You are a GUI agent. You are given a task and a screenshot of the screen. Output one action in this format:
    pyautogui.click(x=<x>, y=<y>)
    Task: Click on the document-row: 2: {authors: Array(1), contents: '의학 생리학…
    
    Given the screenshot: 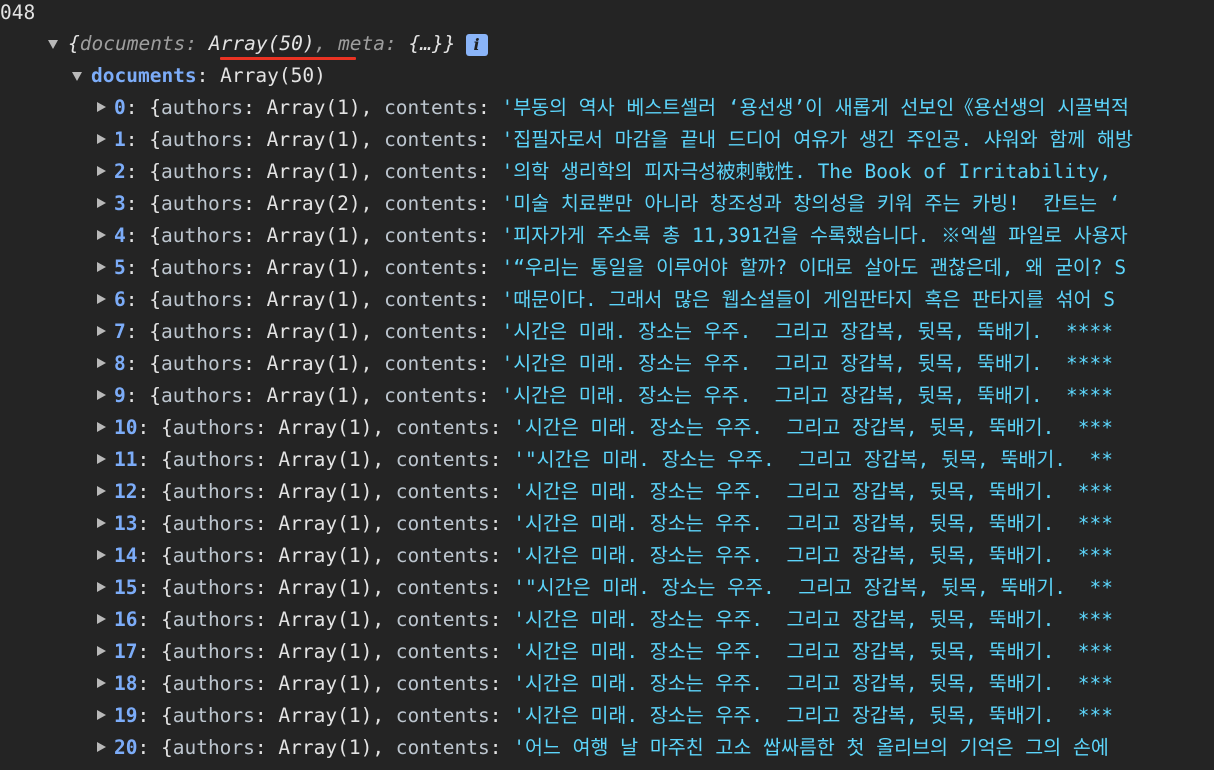 What is the action you would take?
    pyautogui.click(x=607, y=172)
    